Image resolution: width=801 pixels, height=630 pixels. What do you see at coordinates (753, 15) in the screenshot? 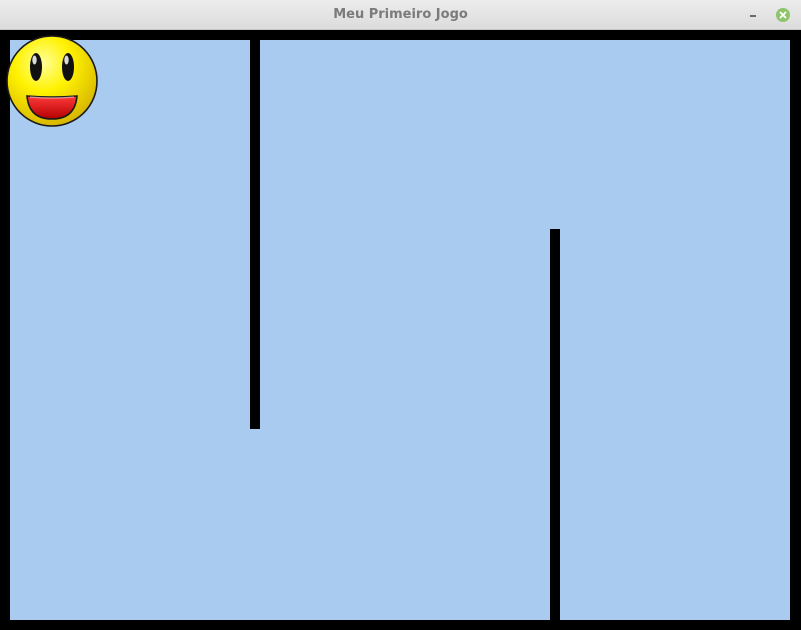
I see `minimize-button` at bounding box center [753, 15].